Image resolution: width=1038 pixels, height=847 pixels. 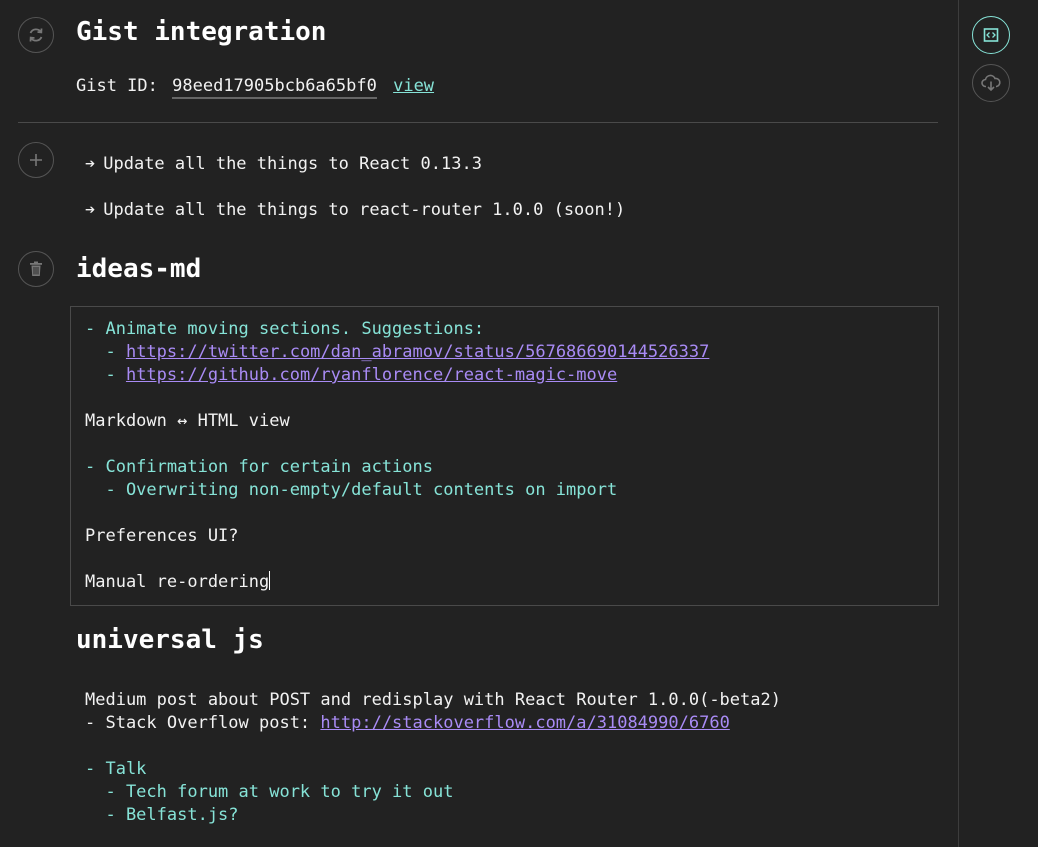 What do you see at coordinates (139, 269) in the screenshot?
I see `ideas-section-title: ideas-md` at bounding box center [139, 269].